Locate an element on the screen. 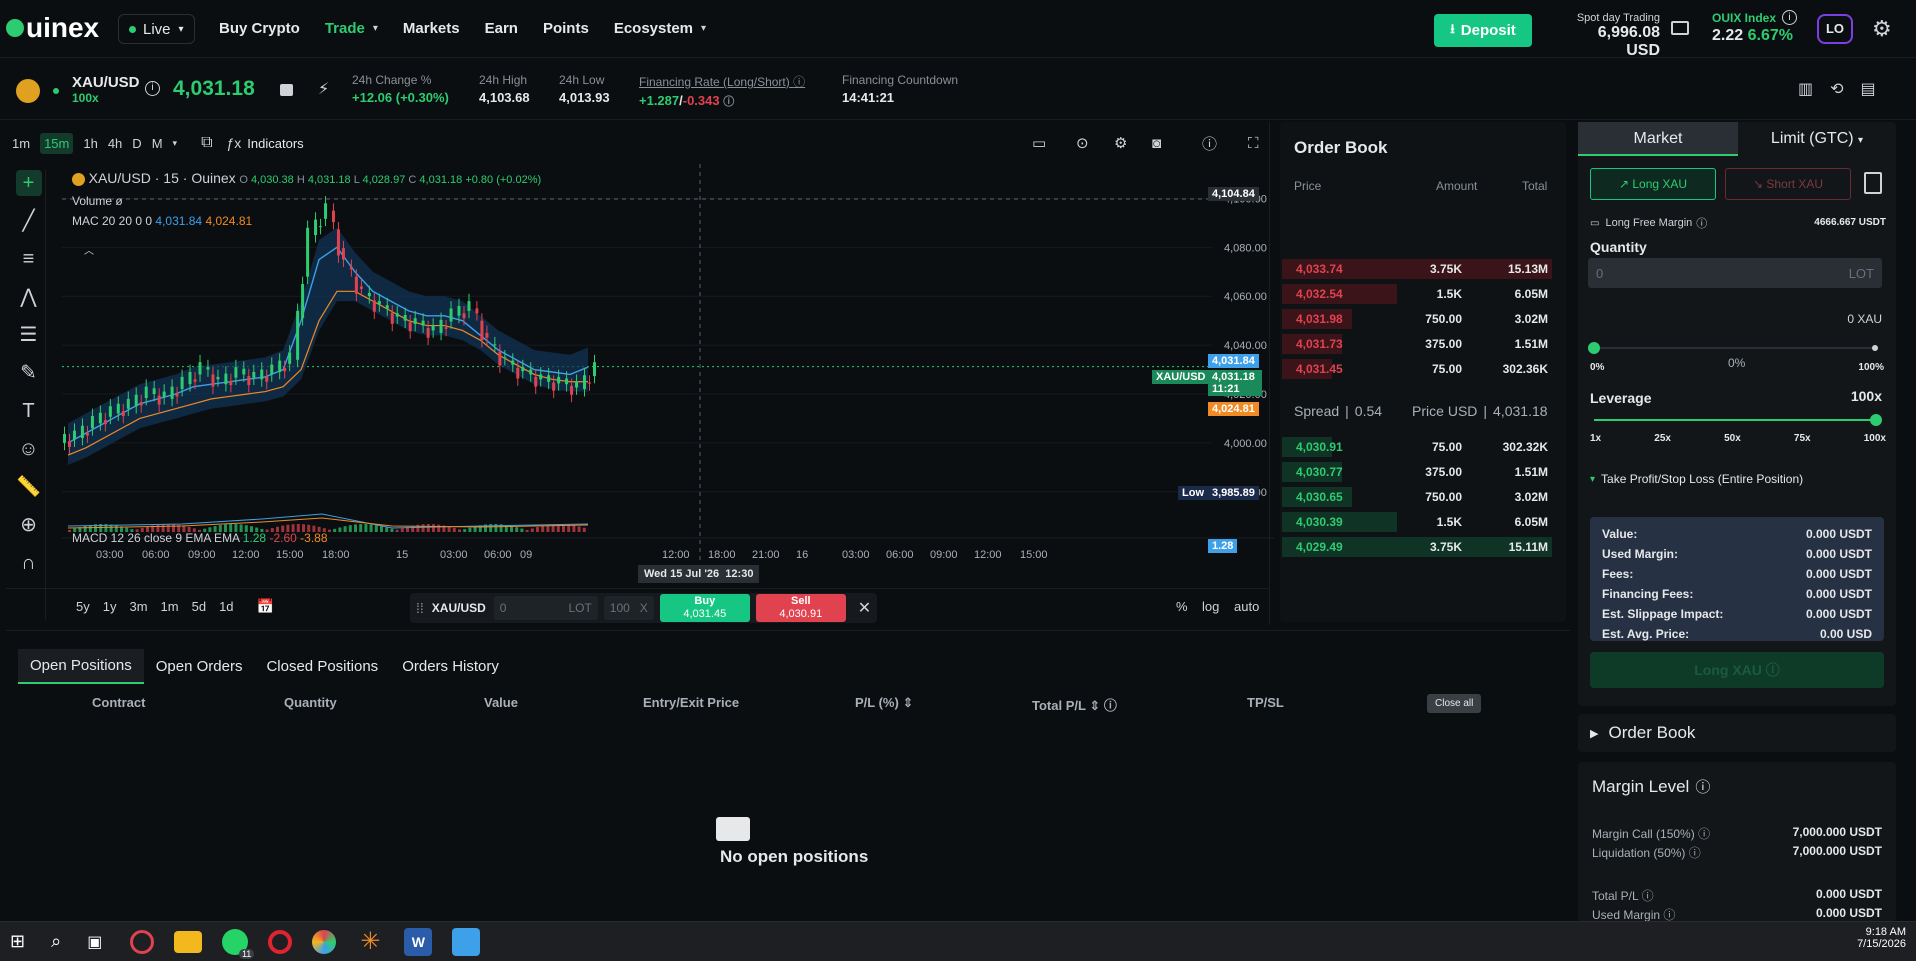  chart-view-icon: ▥ is located at coordinates (1805, 89).